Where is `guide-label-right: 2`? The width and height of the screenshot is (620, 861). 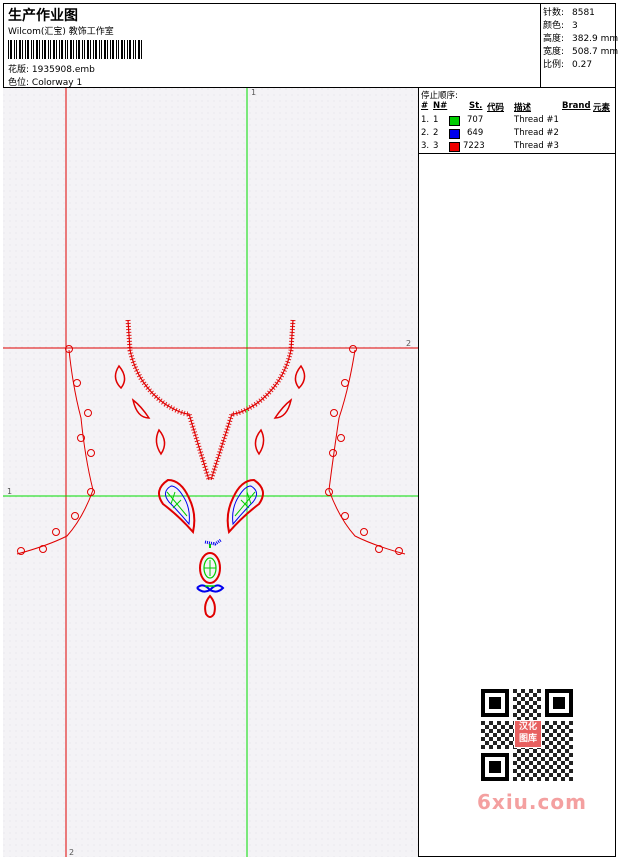
guide-label-right: 2 is located at coordinates (408, 343).